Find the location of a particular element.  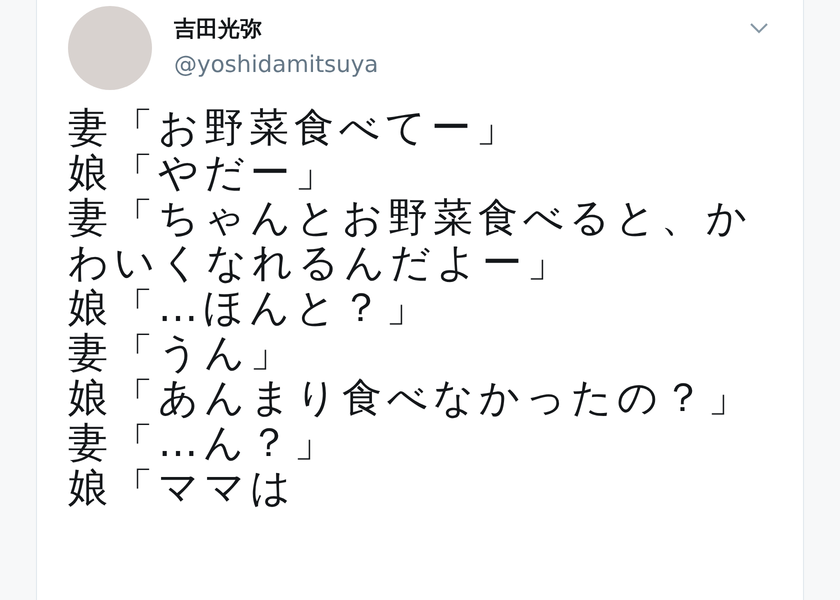

chevron-down-icon is located at coordinates (759, 28).